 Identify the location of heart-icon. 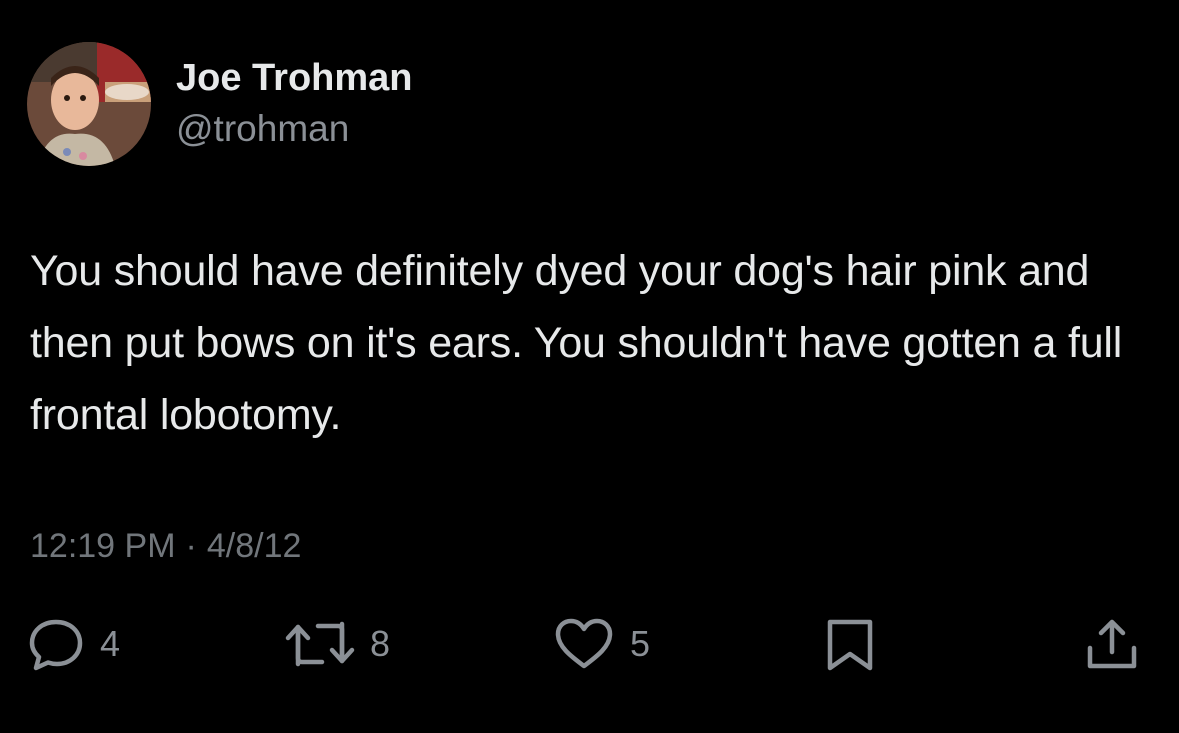
(584, 643).